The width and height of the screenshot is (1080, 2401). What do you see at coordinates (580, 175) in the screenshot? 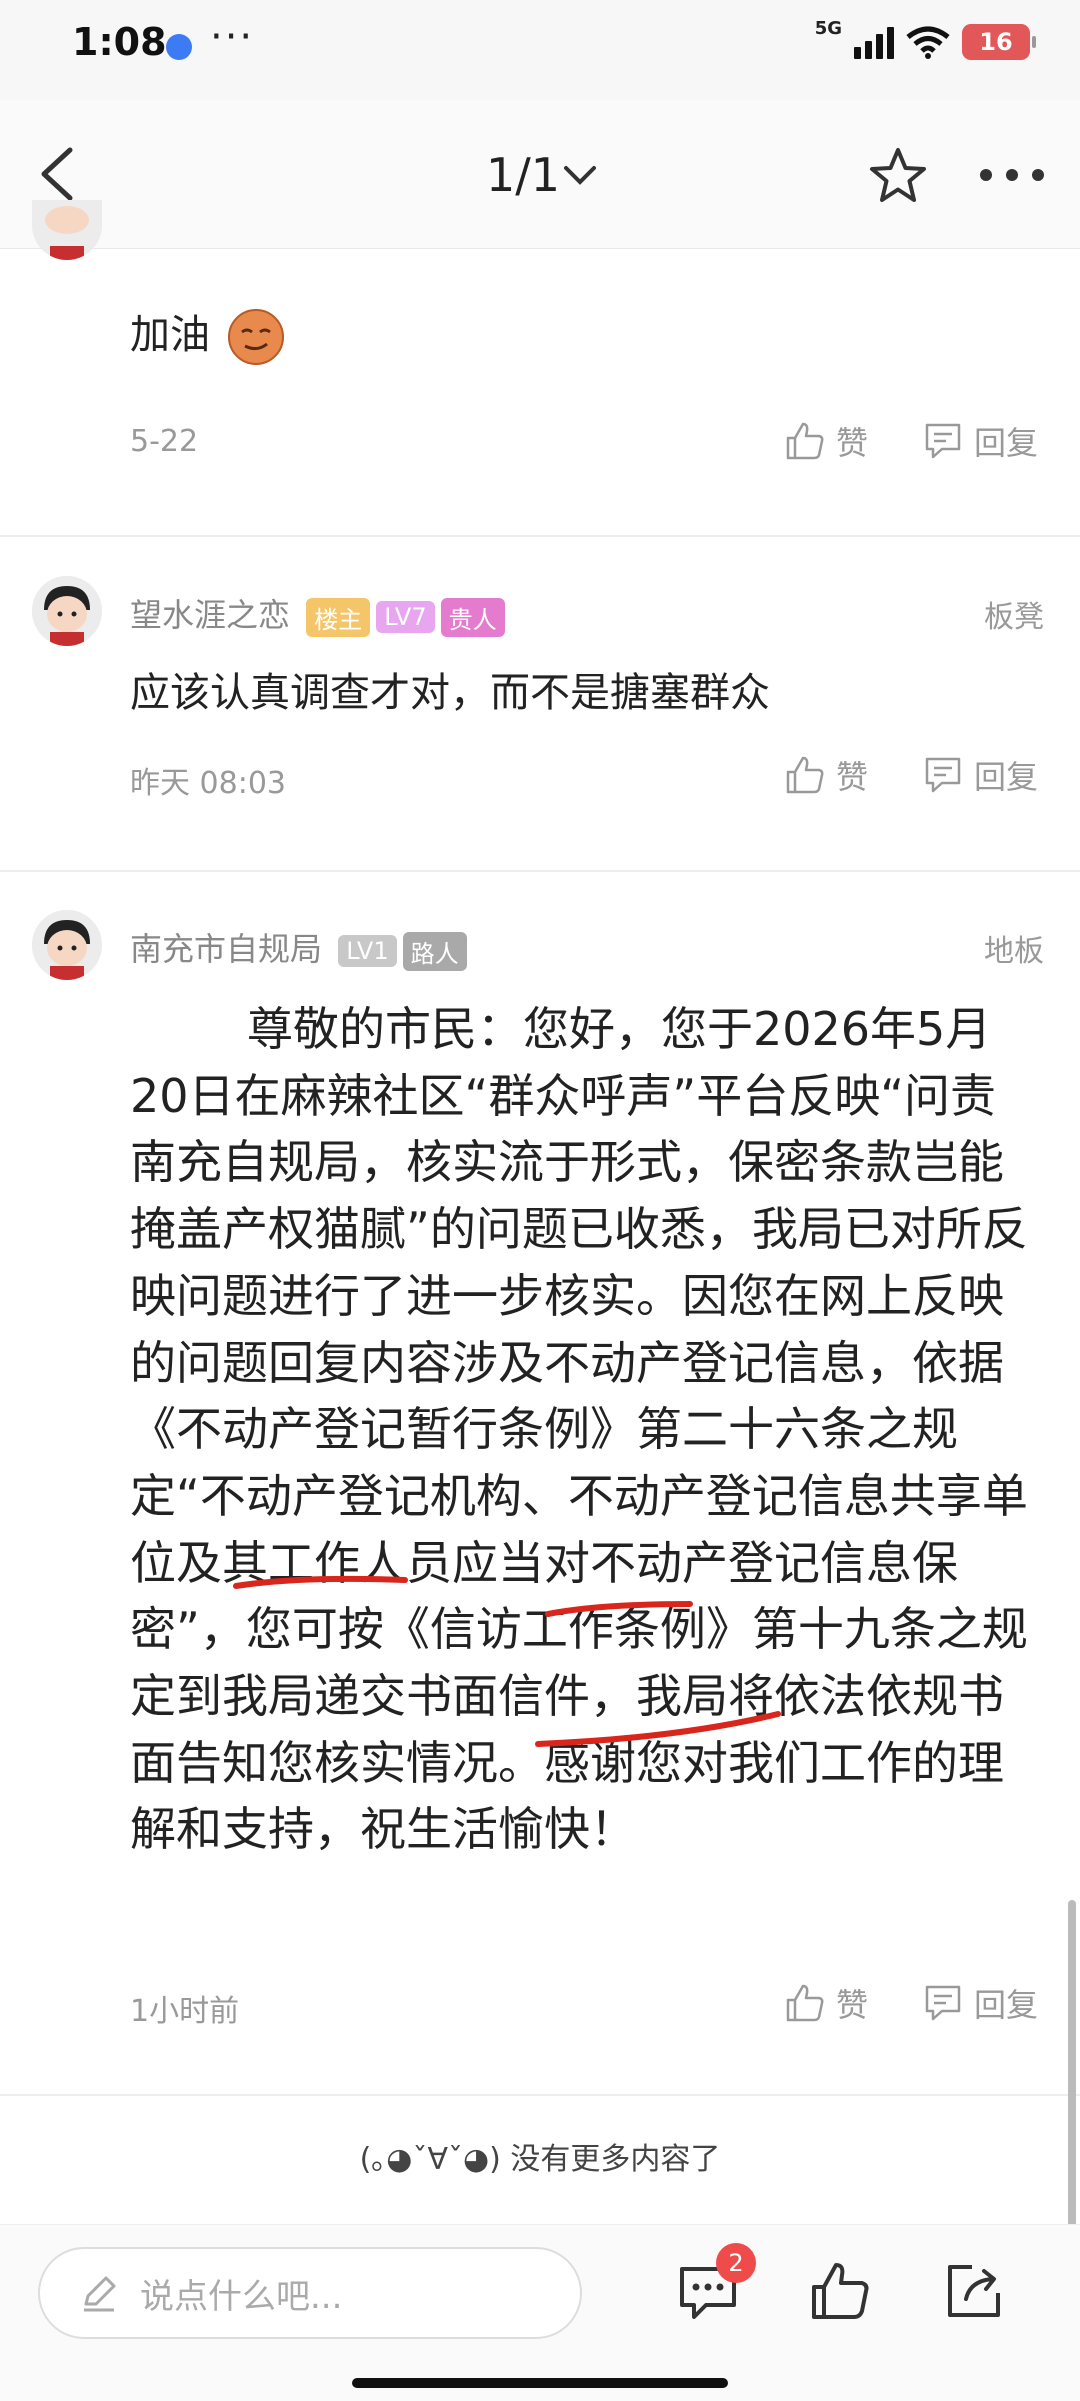
I see `chevron-down-icon` at bounding box center [580, 175].